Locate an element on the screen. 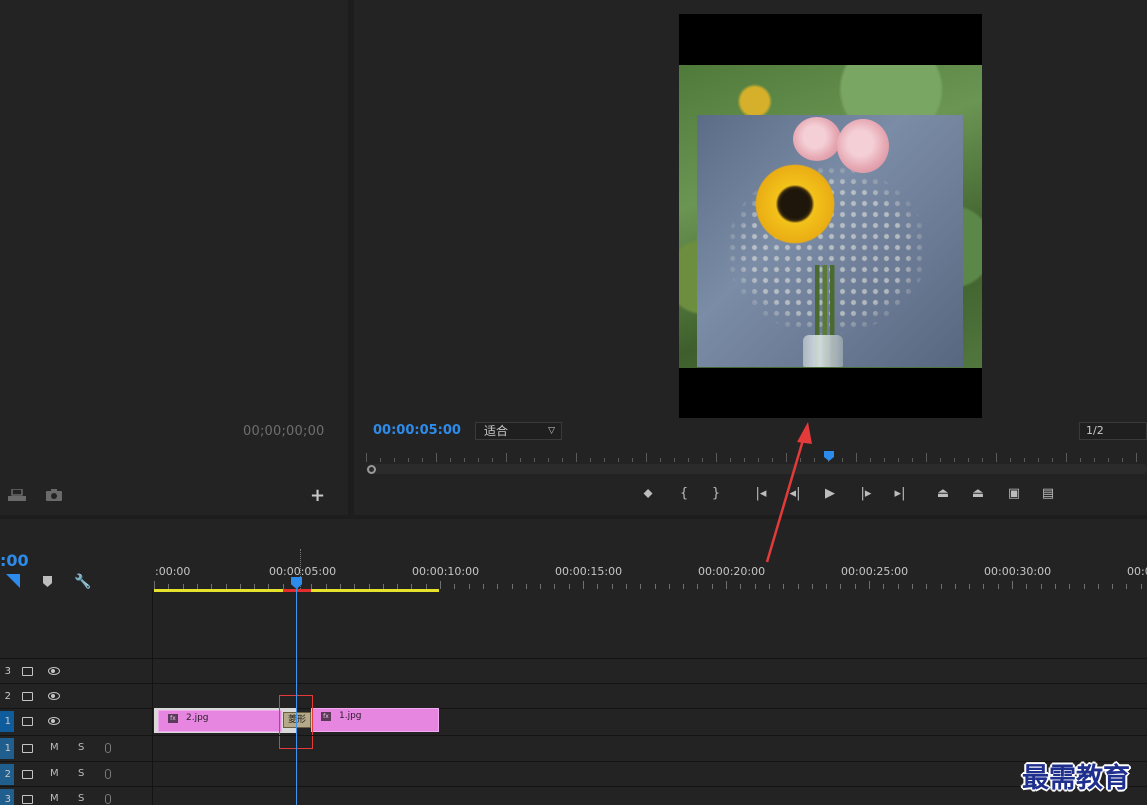  ruler-label: 00:0 is located at coordinates (1137, 571).